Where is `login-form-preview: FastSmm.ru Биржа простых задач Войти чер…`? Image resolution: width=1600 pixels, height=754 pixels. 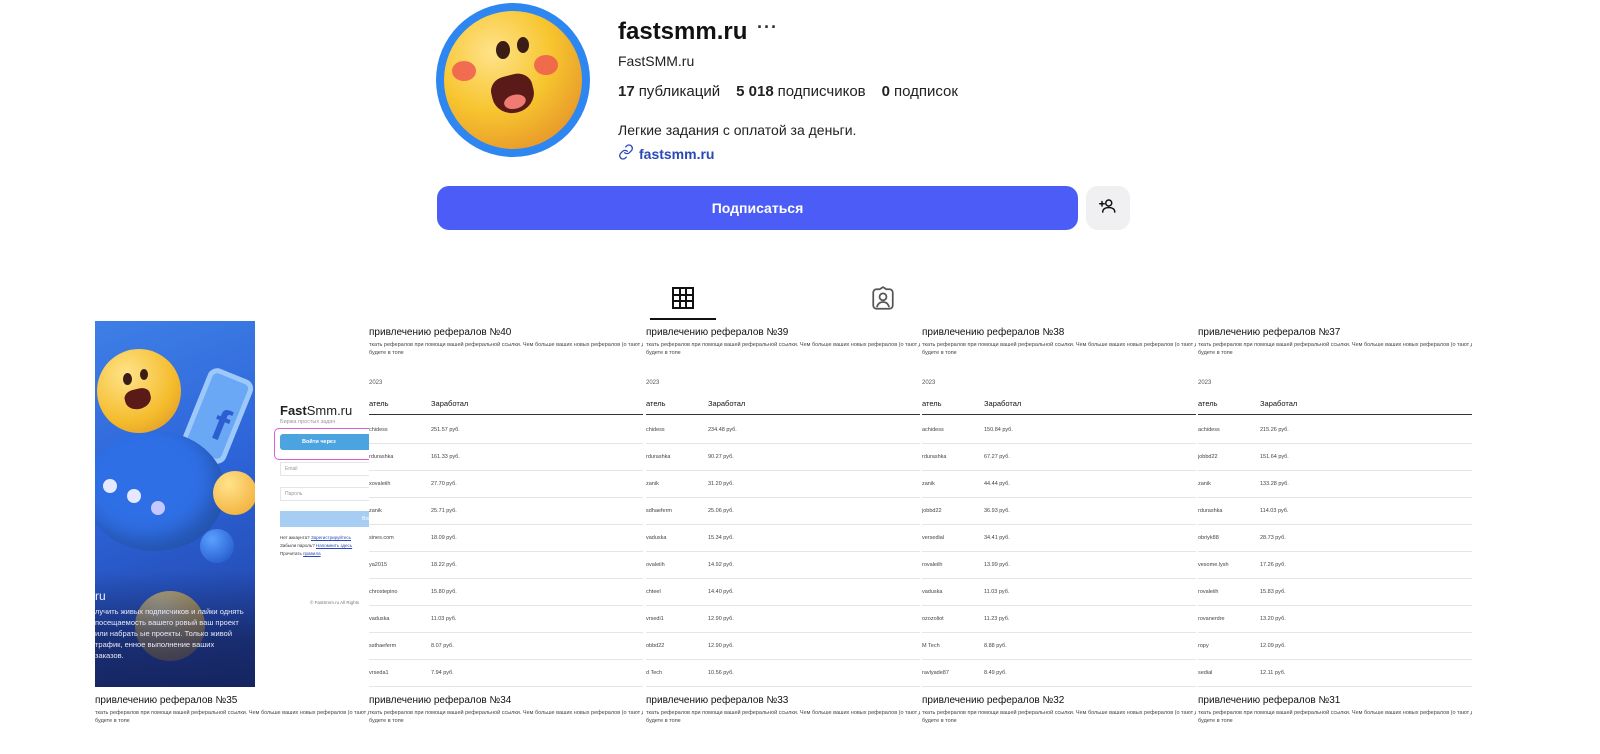
login-form-preview: FastSmm.ru Биржа простых задач Войти чер… is located at coordinates (312, 504).